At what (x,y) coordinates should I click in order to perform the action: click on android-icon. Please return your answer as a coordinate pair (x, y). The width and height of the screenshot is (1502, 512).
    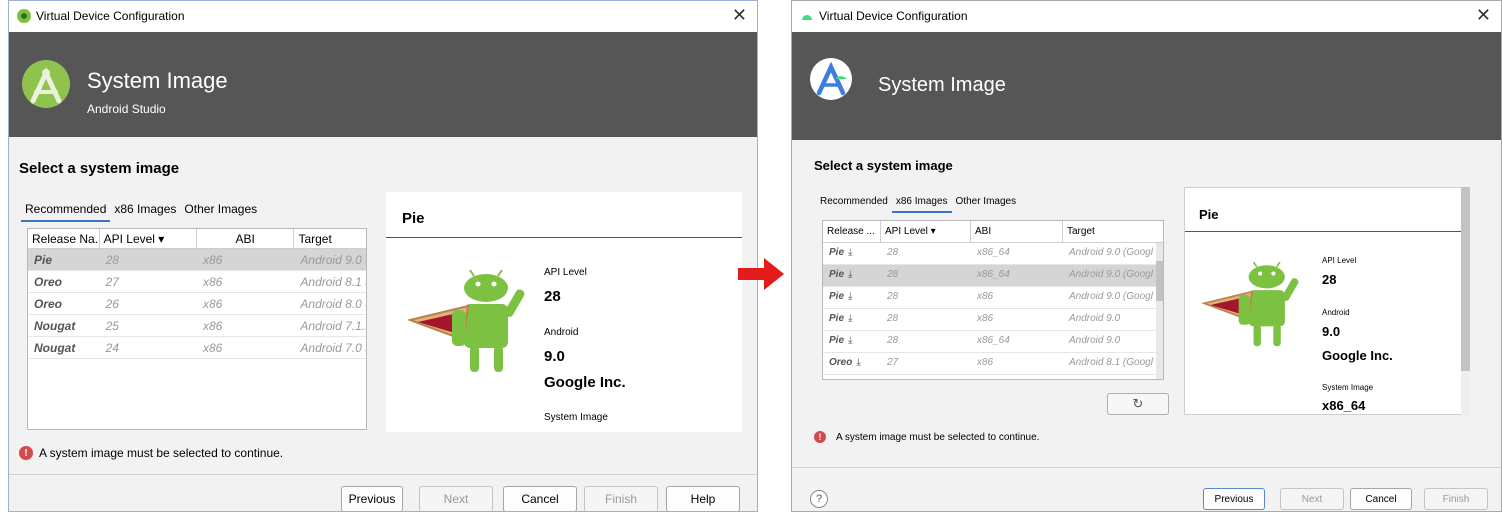
    Looking at the image, I should click on (807, 17).